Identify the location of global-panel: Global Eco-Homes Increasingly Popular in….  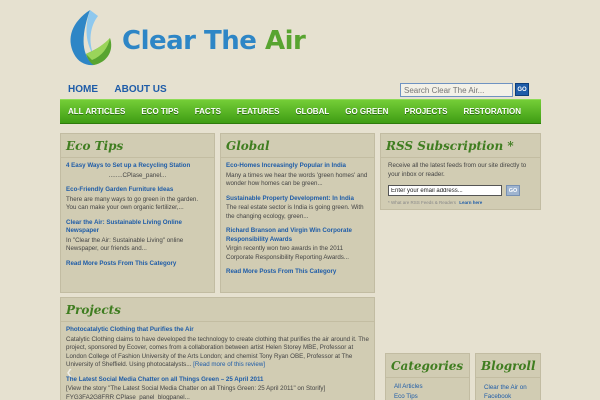
(297, 213).